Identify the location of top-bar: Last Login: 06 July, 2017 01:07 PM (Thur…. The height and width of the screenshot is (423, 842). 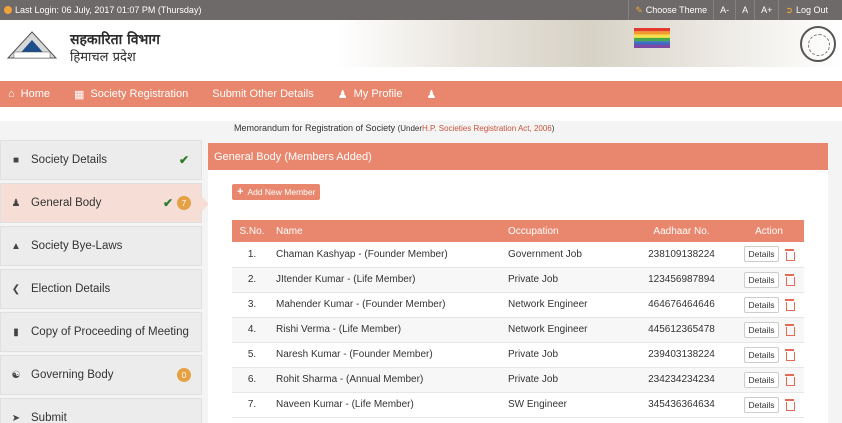
(421, 10).